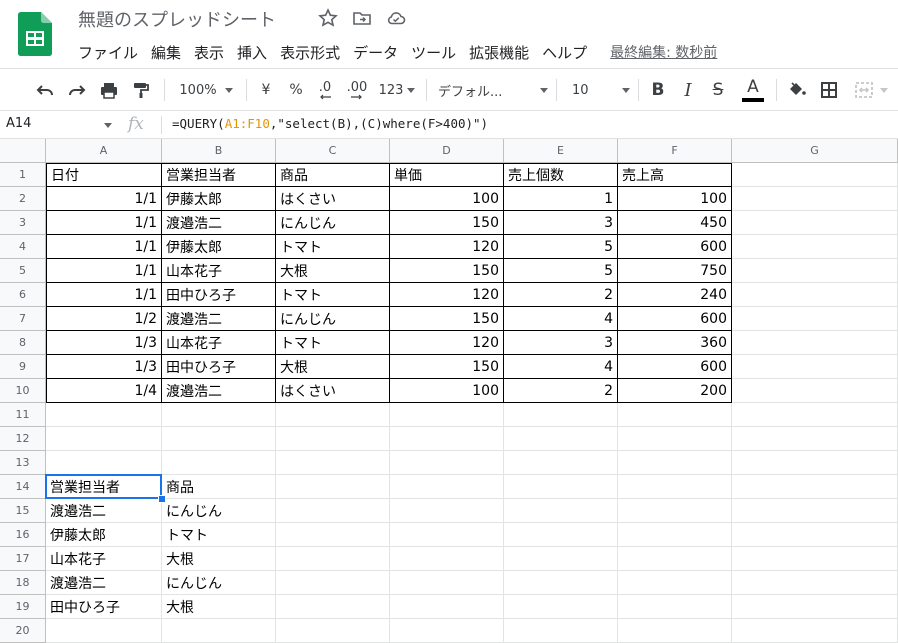 The height and width of the screenshot is (643, 898). Describe the element at coordinates (815, 439) in the screenshot. I see `cell-g12` at that location.